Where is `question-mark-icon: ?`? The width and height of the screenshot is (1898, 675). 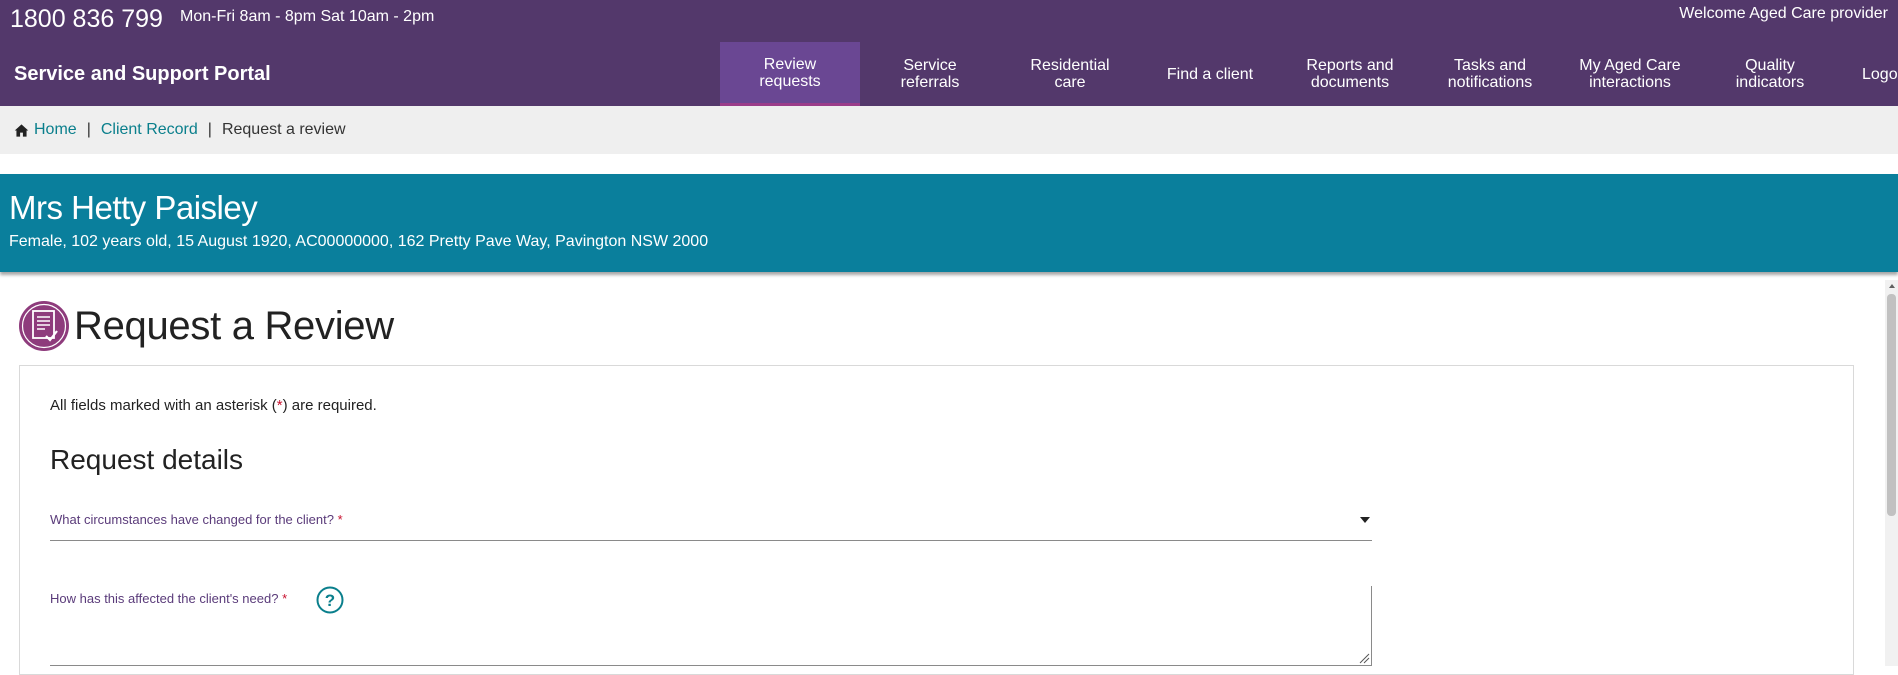 question-mark-icon: ? is located at coordinates (330, 600).